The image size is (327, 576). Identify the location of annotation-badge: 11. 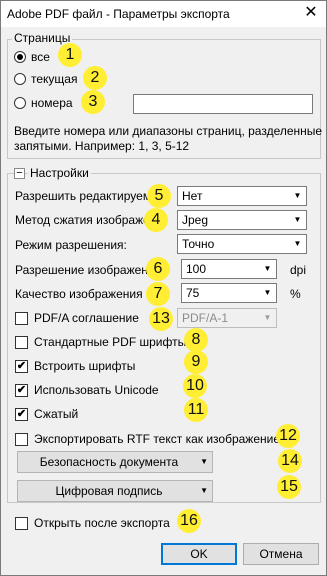
(196, 410).